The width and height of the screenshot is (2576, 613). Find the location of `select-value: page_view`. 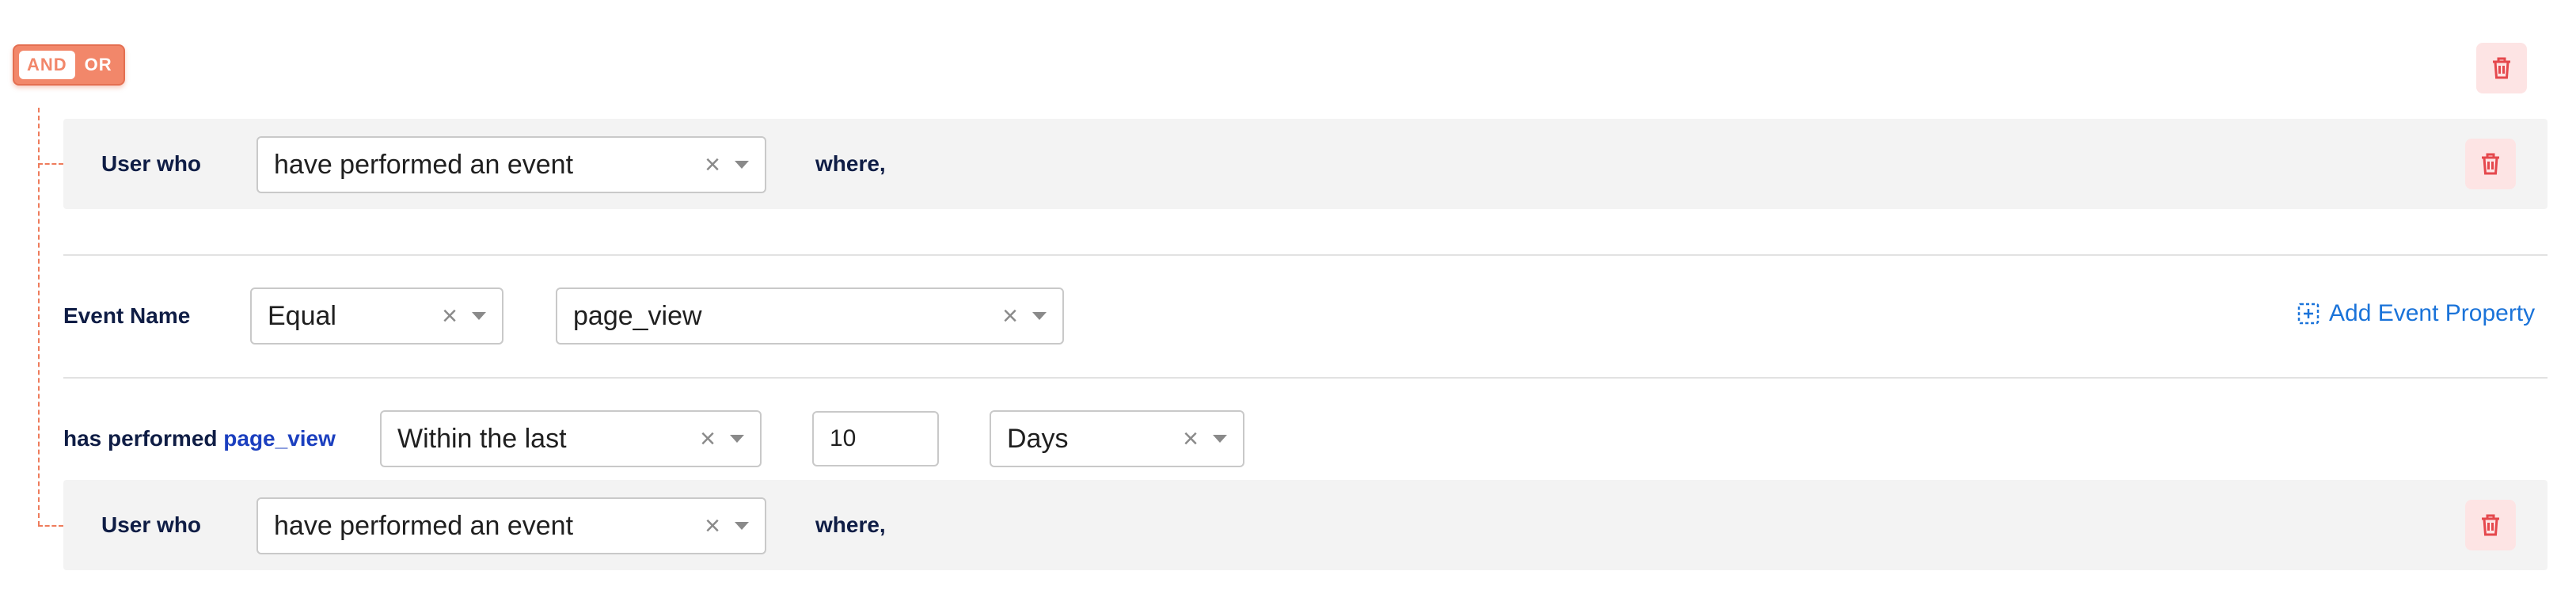

select-value: page_view is located at coordinates (637, 315).